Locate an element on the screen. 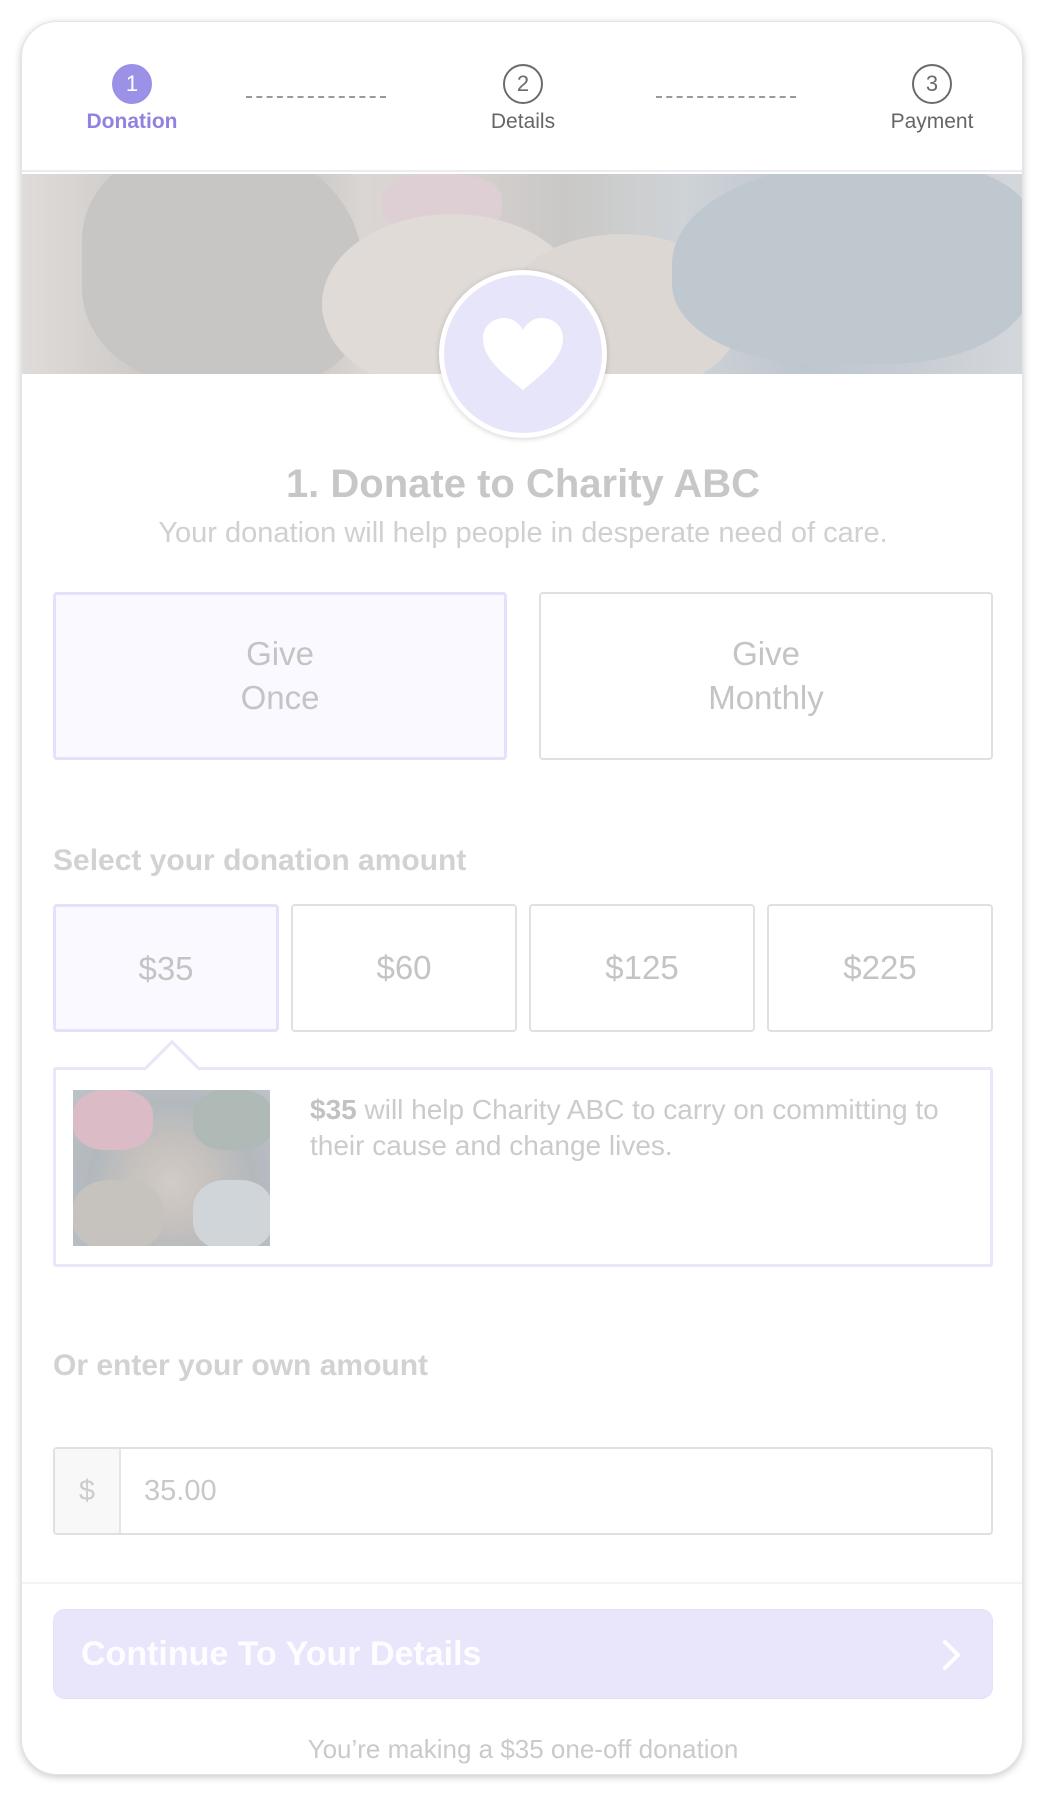  continue-button: Continue To Your Details is located at coordinates (523, 1654).